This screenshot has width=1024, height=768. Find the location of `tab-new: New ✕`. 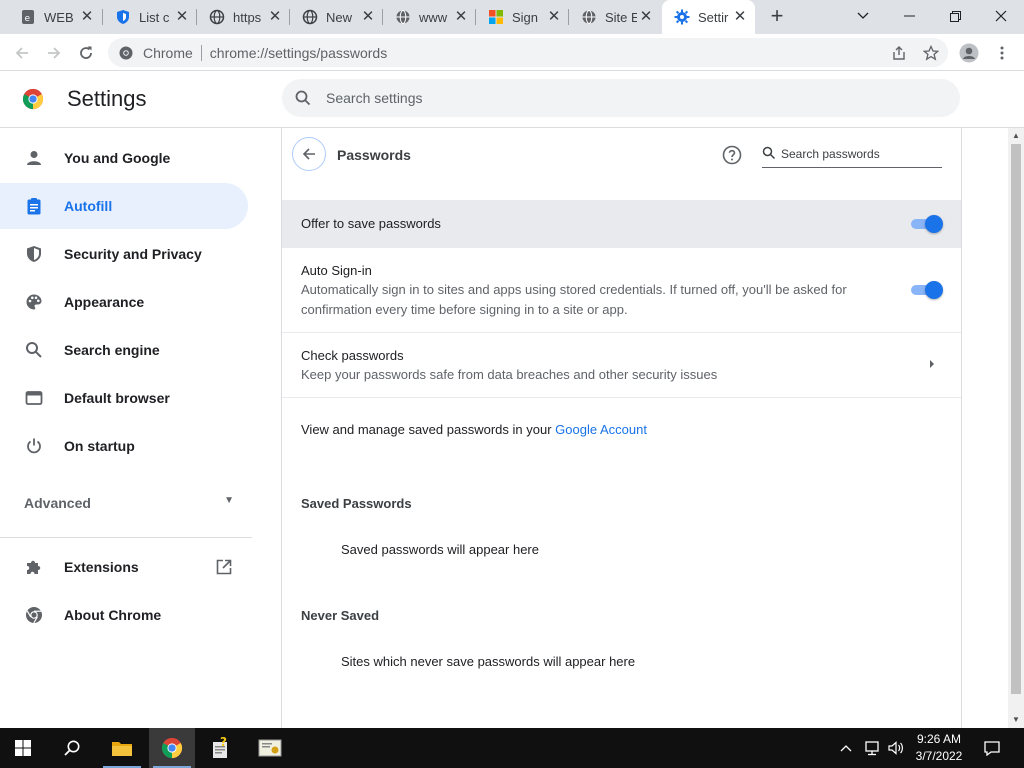

tab-new: New ✕ is located at coordinates (336, 17).